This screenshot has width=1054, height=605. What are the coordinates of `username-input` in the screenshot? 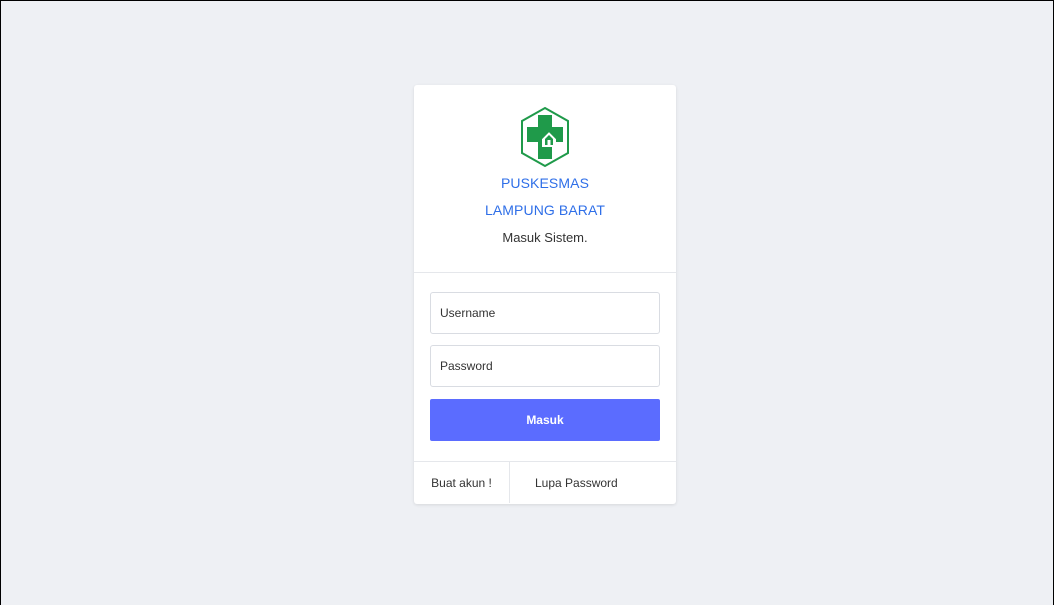 It's located at (545, 313).